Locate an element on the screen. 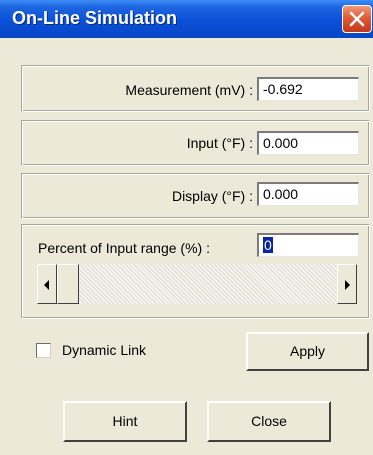  window-title: On-Line Simulation is located at coordinates (94, 18).